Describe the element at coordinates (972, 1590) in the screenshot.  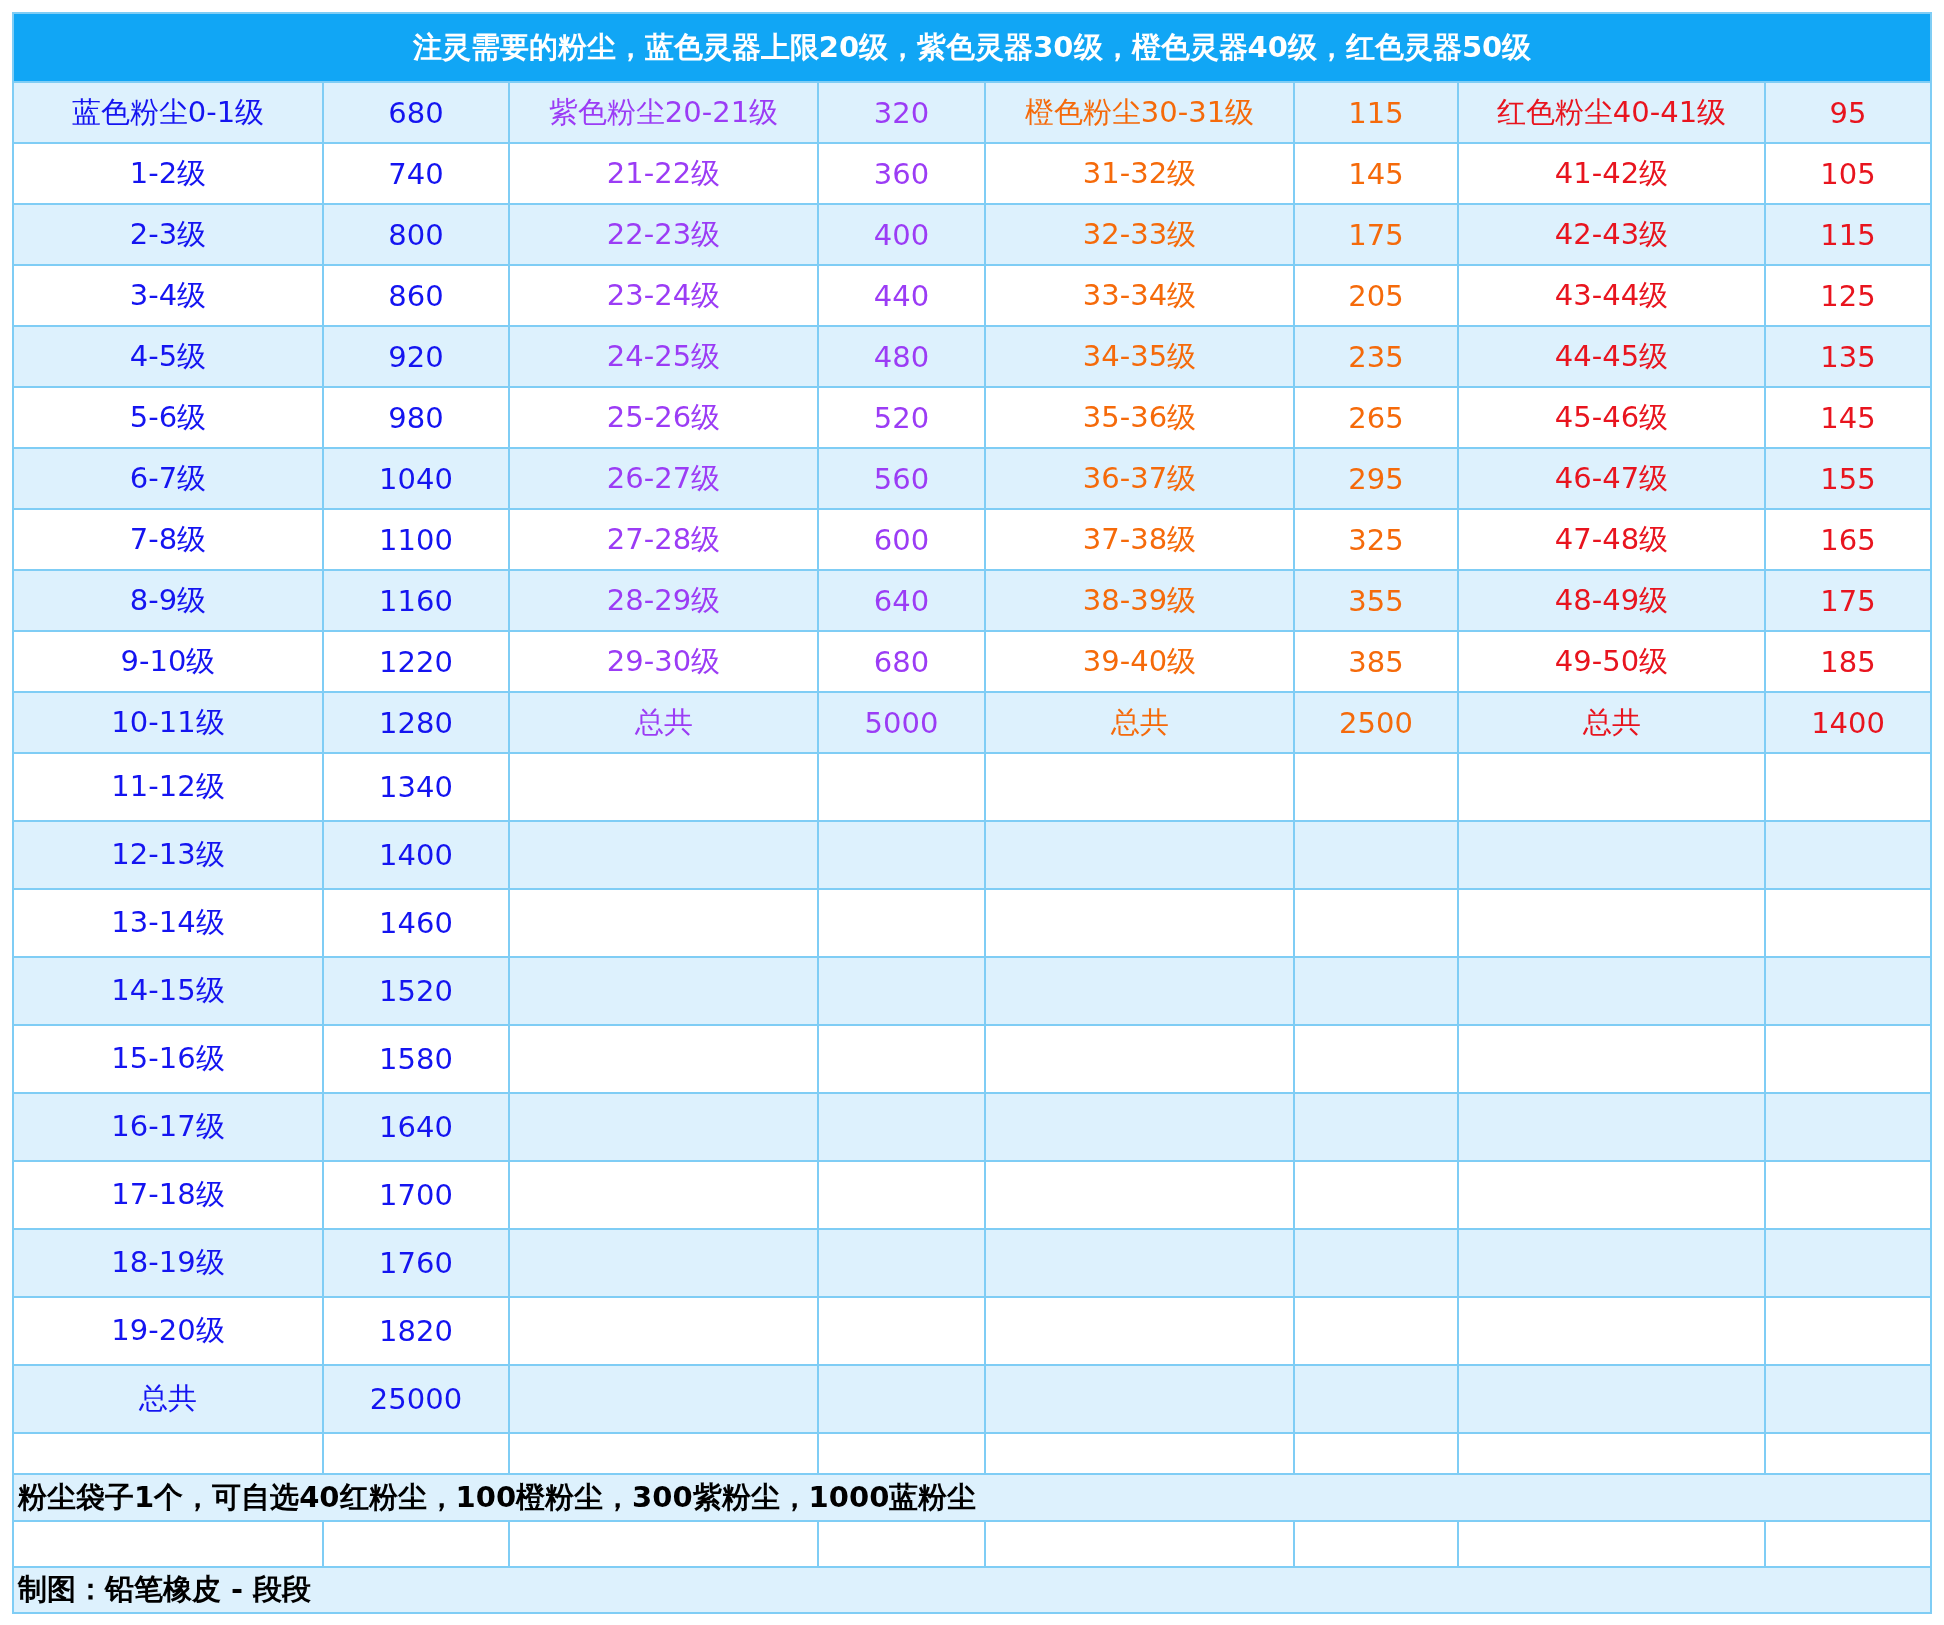
I see `credit-text: 制图：铅笔橡皮 - 段段` at that location.